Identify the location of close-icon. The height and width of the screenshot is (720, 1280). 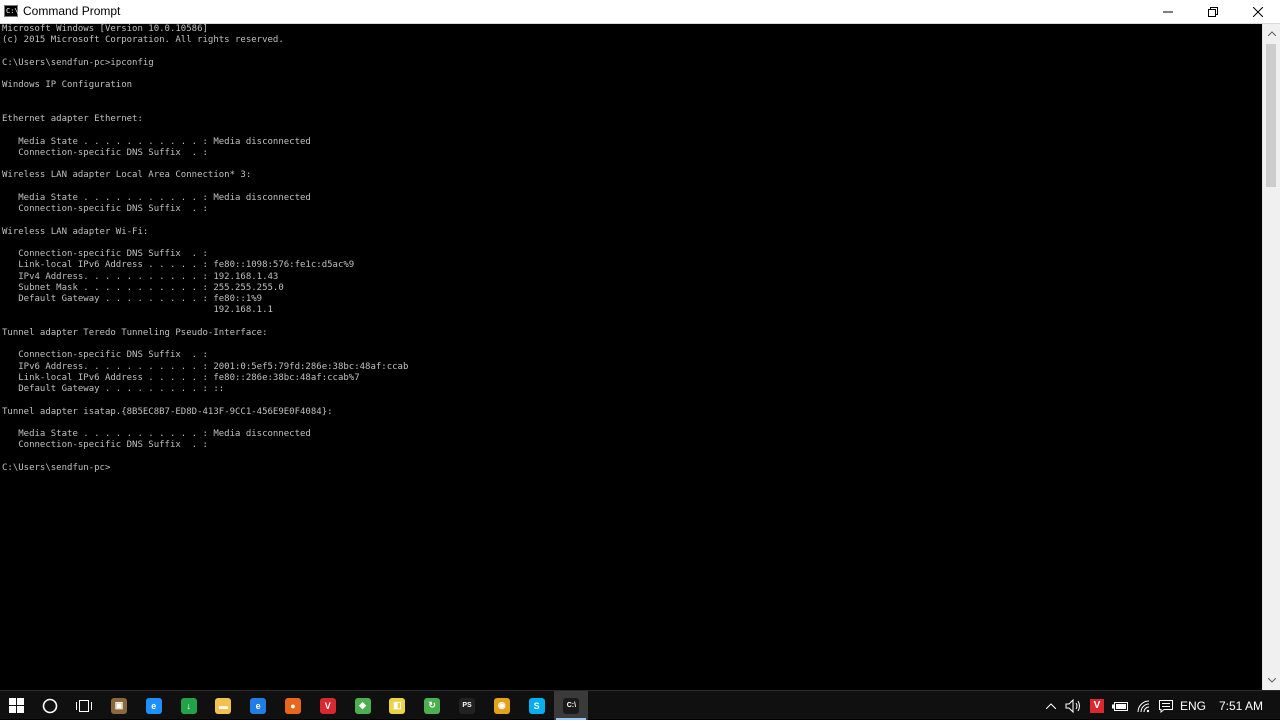
(1257, 11).